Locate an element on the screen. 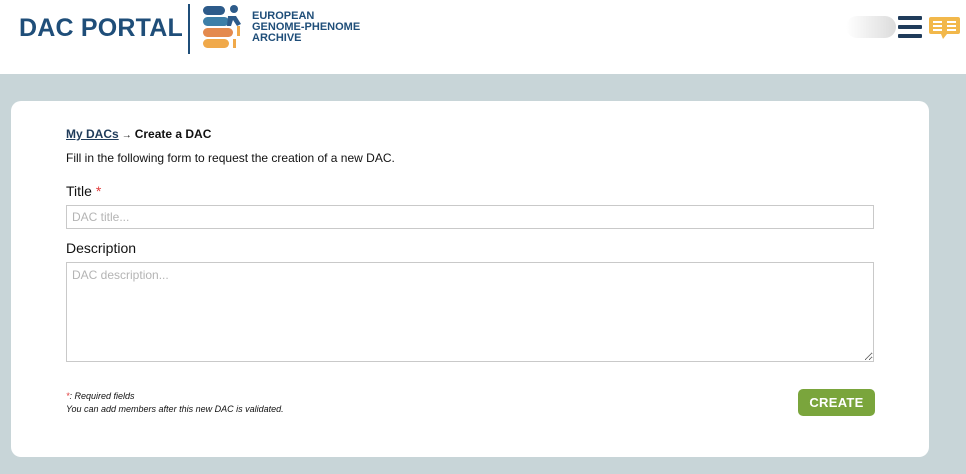  required-marker: * is located at coordinates (98, 191).